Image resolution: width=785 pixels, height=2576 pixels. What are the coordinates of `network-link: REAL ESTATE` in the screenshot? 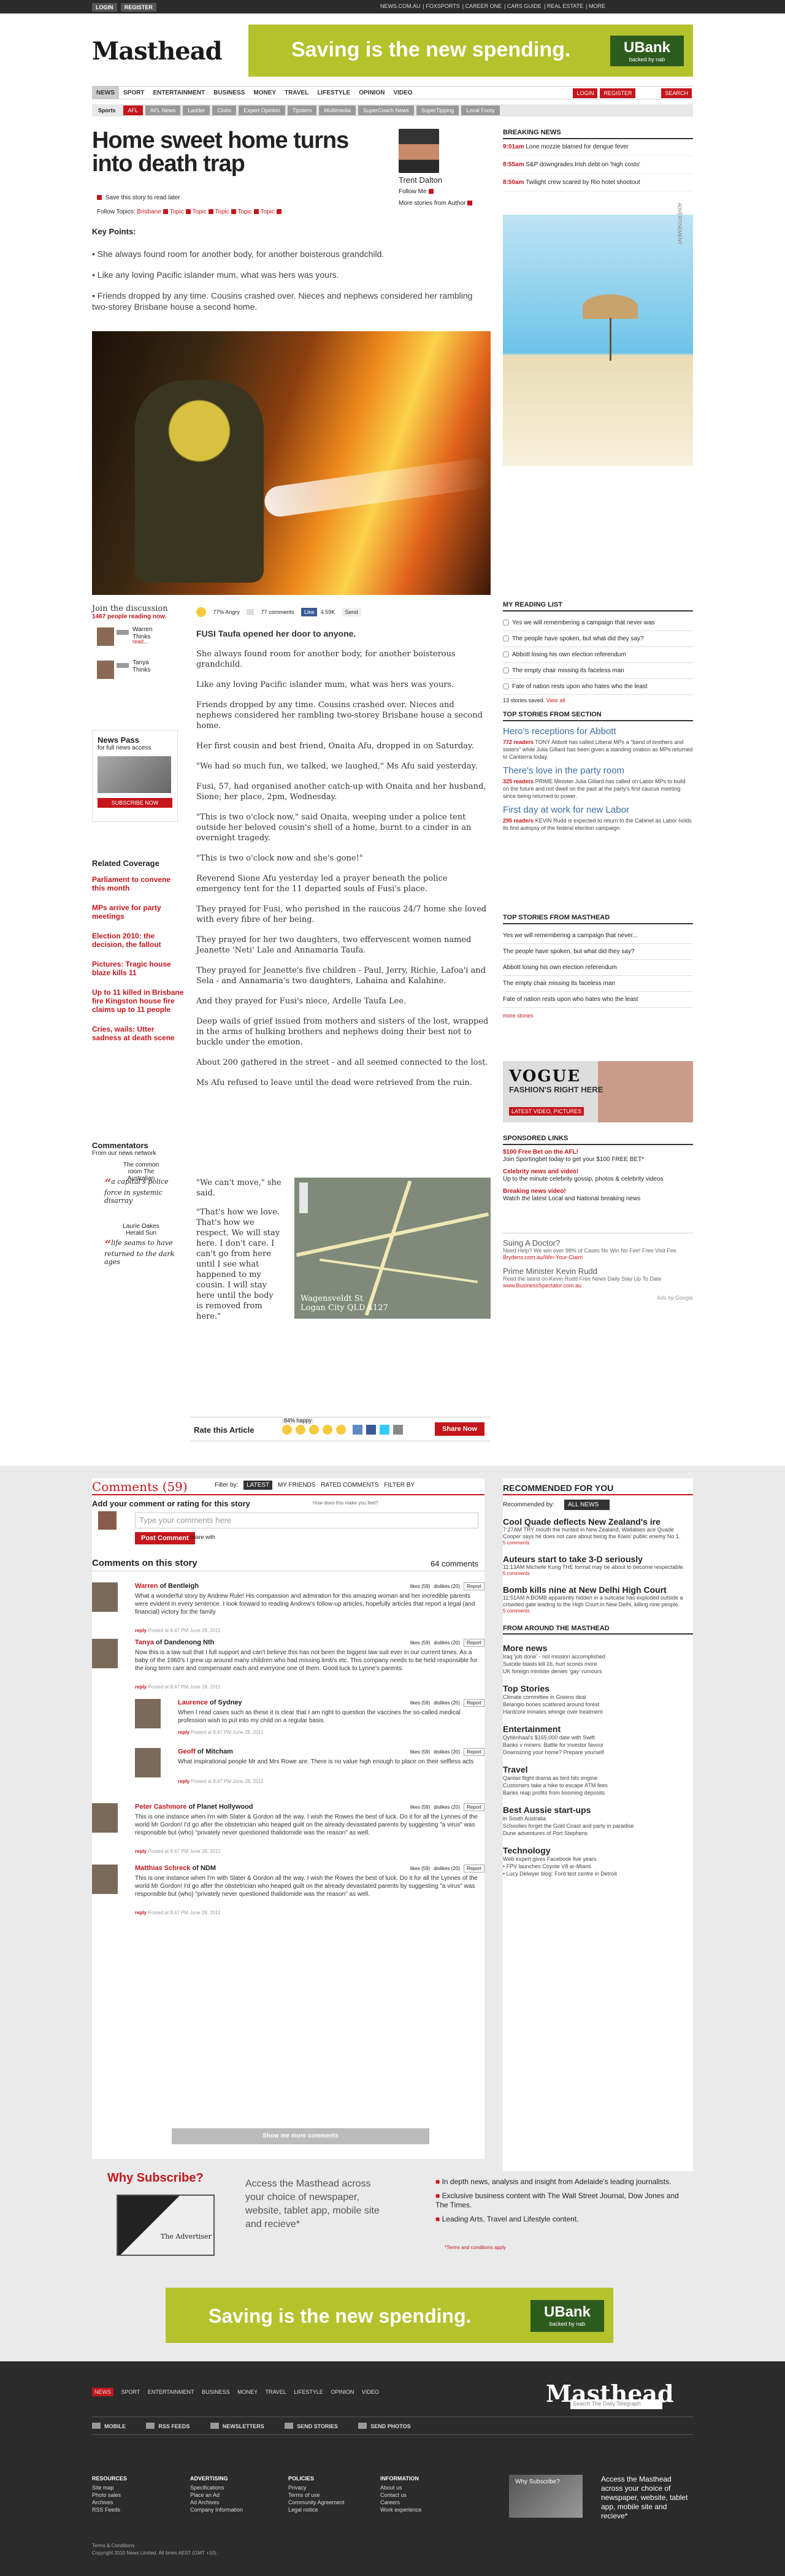 It's located at (565, 6).